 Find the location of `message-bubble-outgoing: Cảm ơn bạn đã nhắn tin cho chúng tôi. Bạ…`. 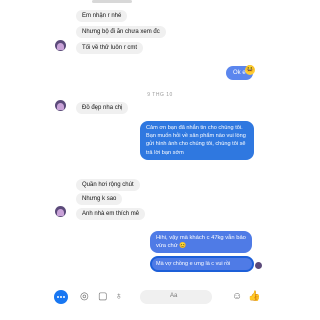

message-bubble-outgoing: Cảm ơn bạn đã nhắn tin cho chúng tôi. Bạ… is located at coordinates (197, 140).